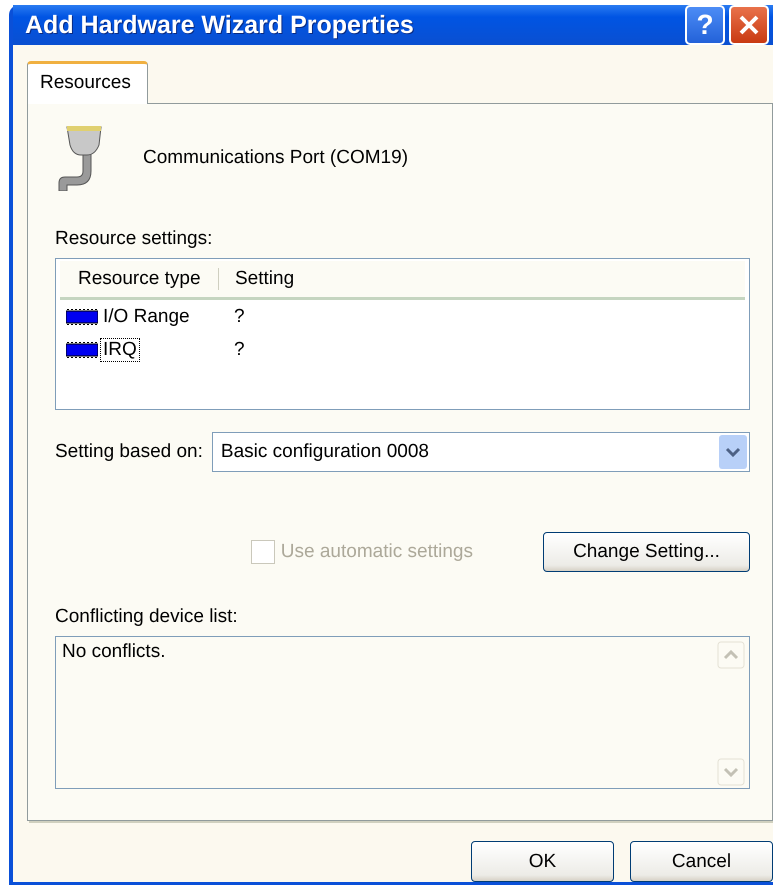 Image resolution: width=773 pixels, height=888 pixels. I want to click on table-cell: IRQ, so click(120, 350).